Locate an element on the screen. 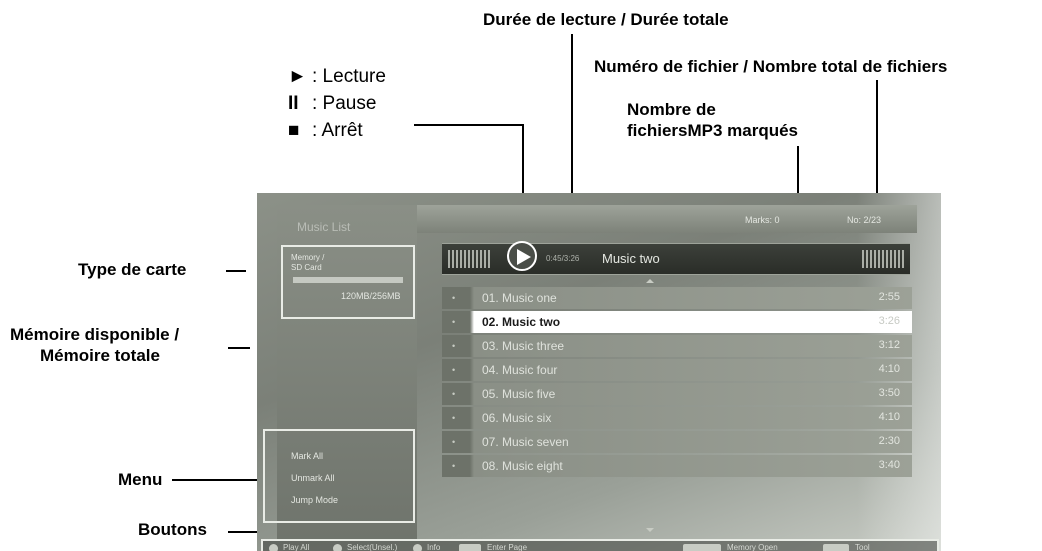 Image resolution: width=1042 pixels, height=551 pixels. tool-button-icon is located at coordinates (836, 547).